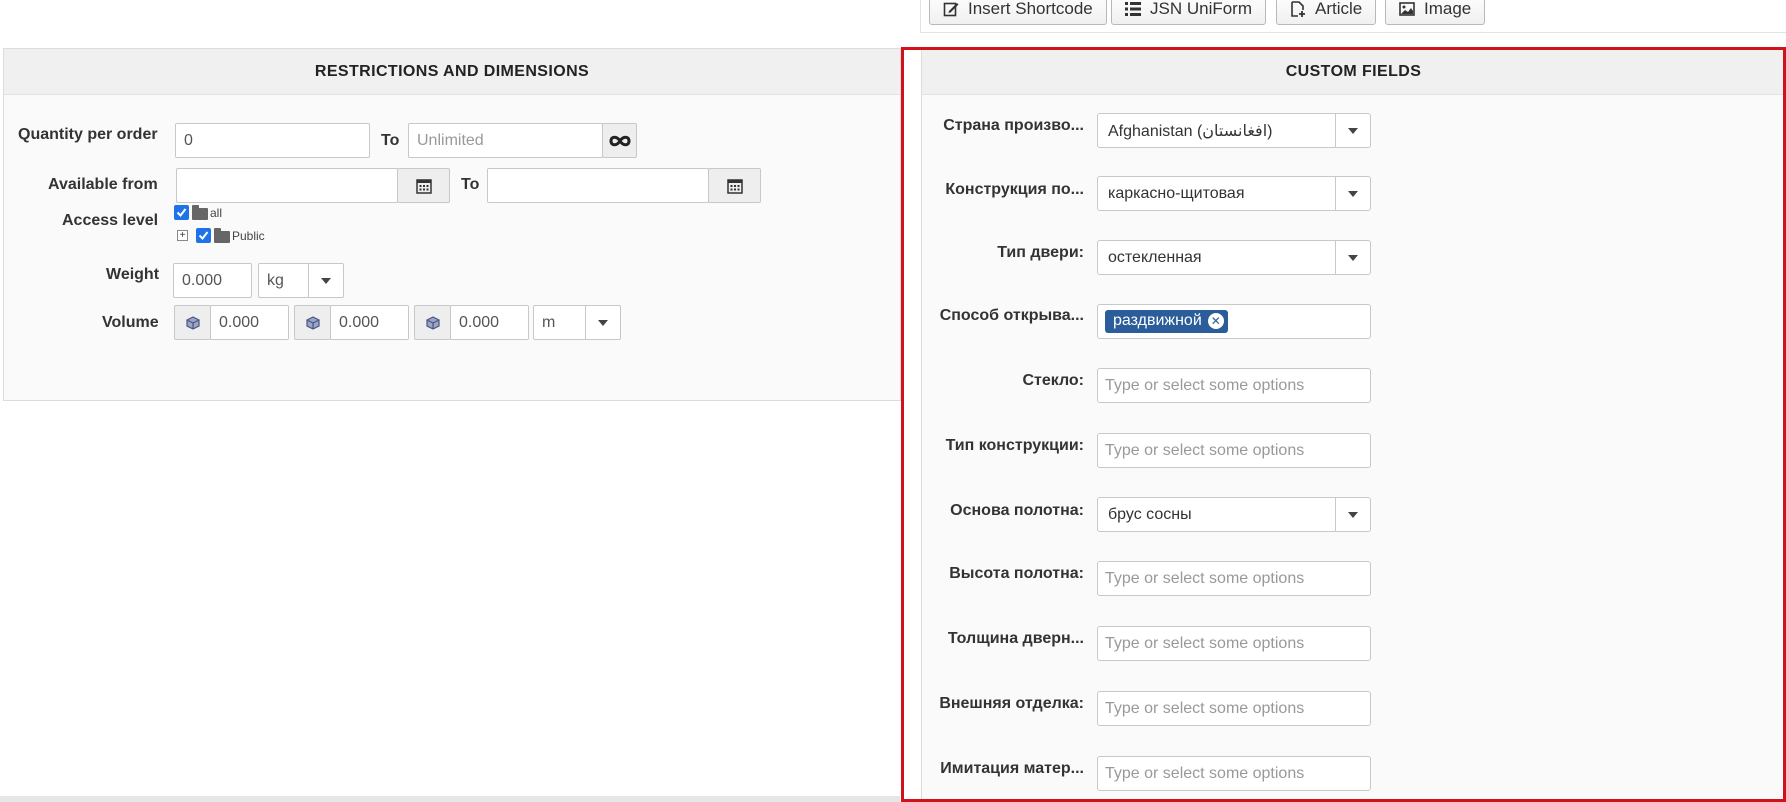 The width and height of the screenshot is (1786, 802). Describe the element at coordinates (951, 9) in the screenshot. I see `edit-icon` at that location.